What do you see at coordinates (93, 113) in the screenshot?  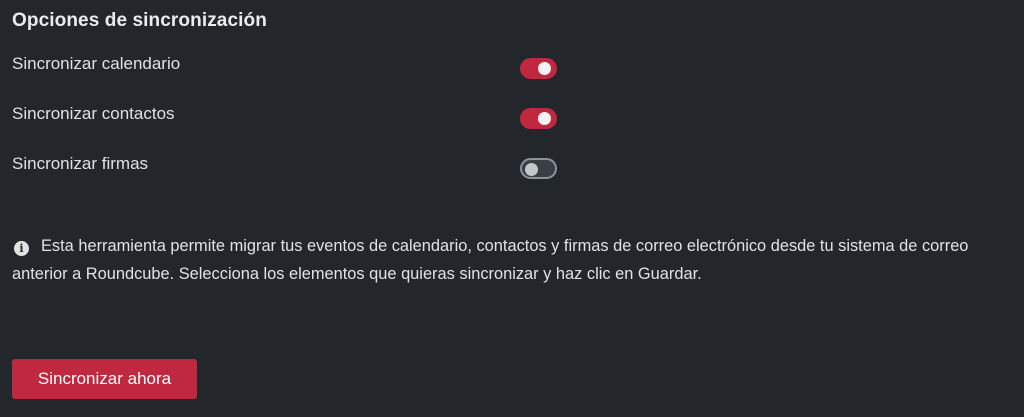 I see `option-label-contacts: Sincronizar contactos` at bounding box center [93, 113].